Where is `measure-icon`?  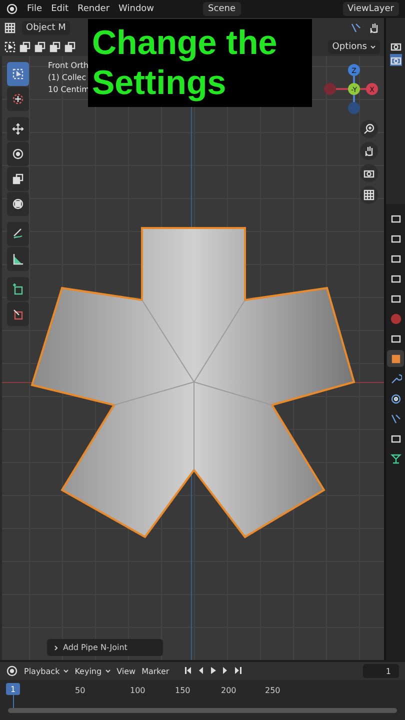
measure-icon is located at coordinates (18, 259).